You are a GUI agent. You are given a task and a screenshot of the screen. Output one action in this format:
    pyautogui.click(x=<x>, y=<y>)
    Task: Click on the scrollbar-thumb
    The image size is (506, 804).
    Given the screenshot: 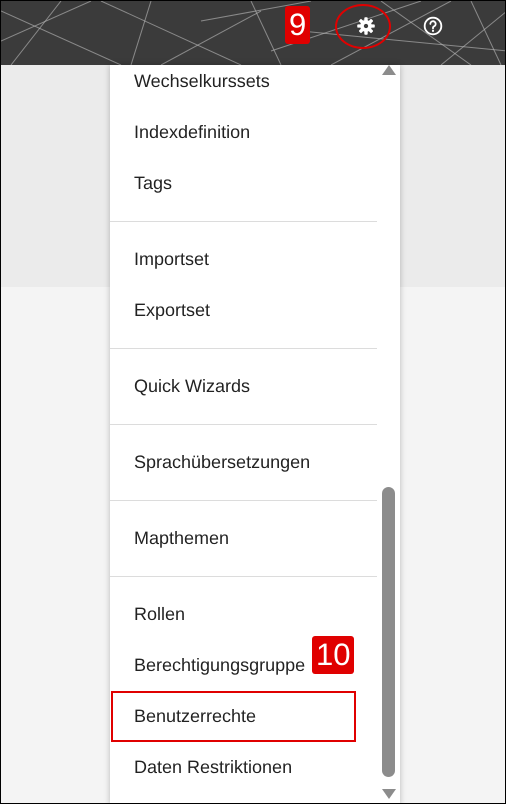 What is the action you would take?
    pyautogui.click(x=388, y=632)
    